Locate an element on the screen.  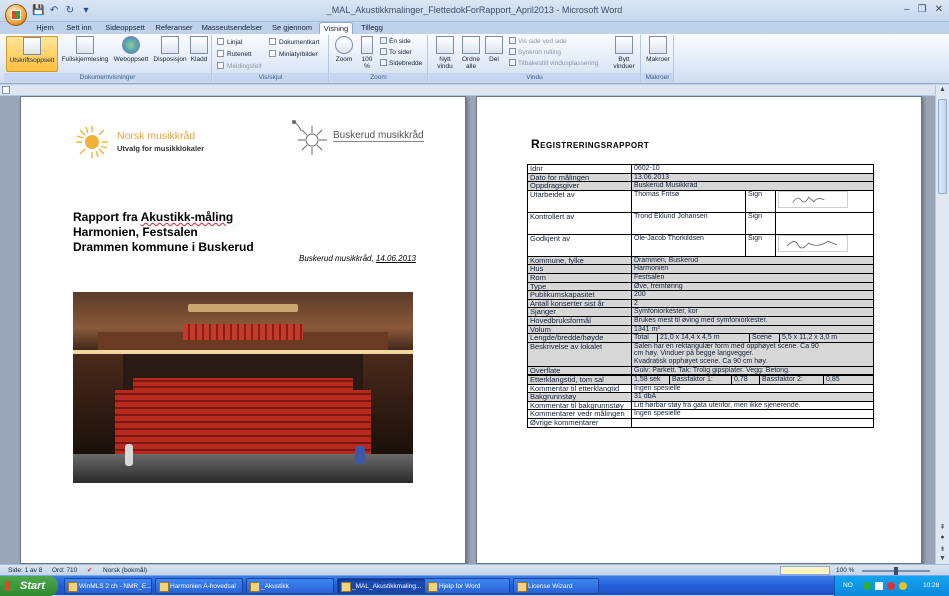
group-label: Dokumentvisninger is located at coordinates (107, 77).